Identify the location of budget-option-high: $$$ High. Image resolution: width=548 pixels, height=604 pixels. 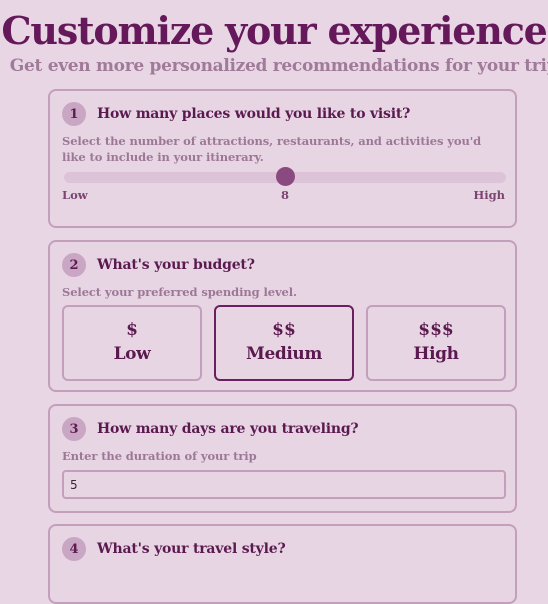
(436, 343).